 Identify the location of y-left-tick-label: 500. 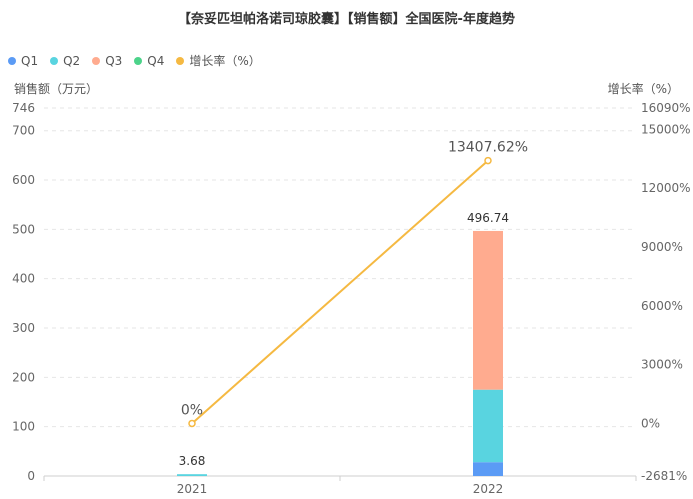
(23, 229).